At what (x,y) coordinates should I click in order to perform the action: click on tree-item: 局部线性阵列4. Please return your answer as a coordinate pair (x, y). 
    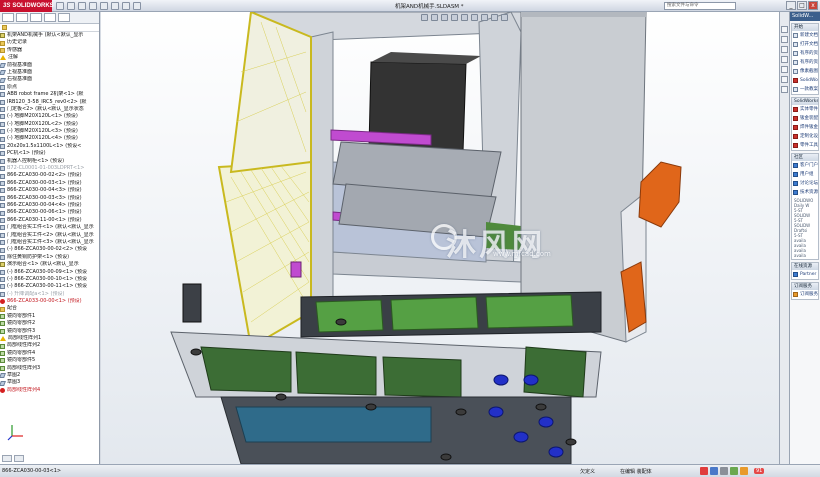
    Looking at the image, I should click on (49, 390).